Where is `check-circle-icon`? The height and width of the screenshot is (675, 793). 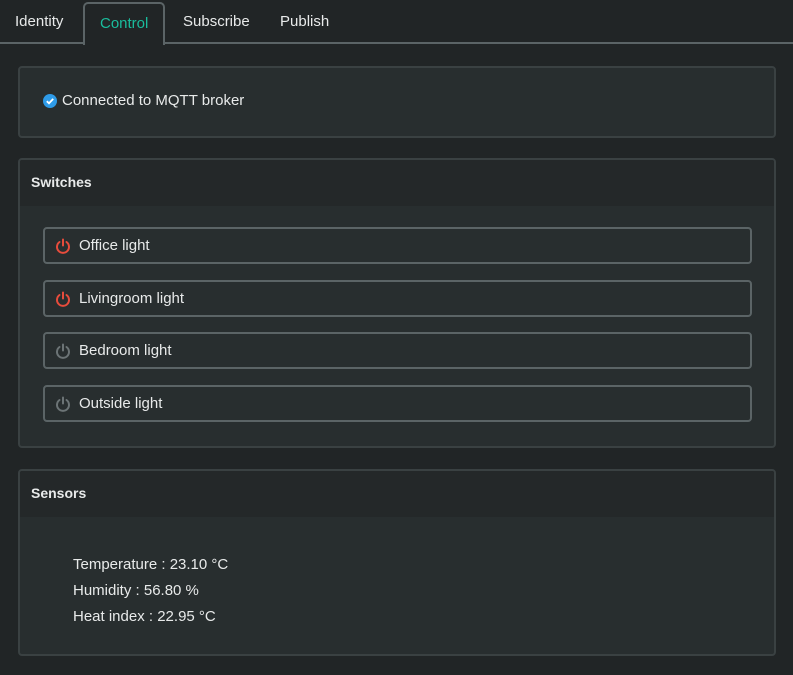
check-circle-icon is located at coordinates (50, 100).